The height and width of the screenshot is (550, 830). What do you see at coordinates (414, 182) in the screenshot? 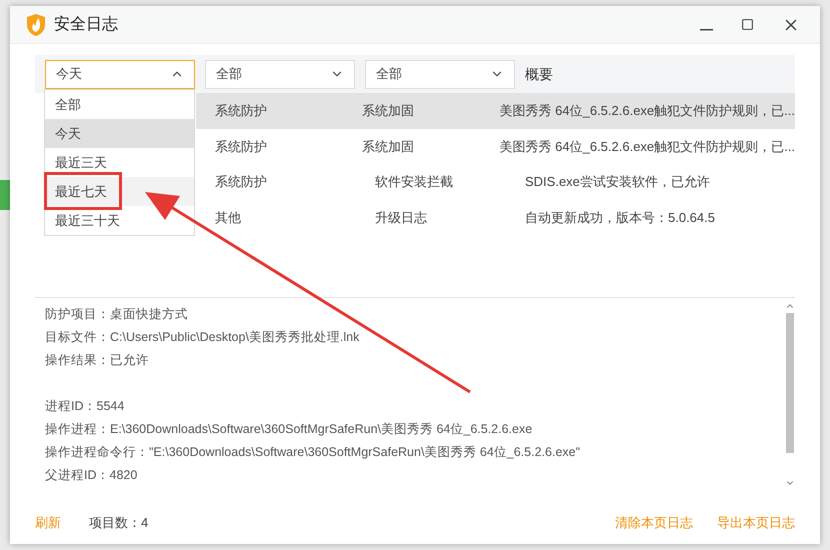
I see `table-cell-text: 软件安装拦截` at bounding box center [414, 182].